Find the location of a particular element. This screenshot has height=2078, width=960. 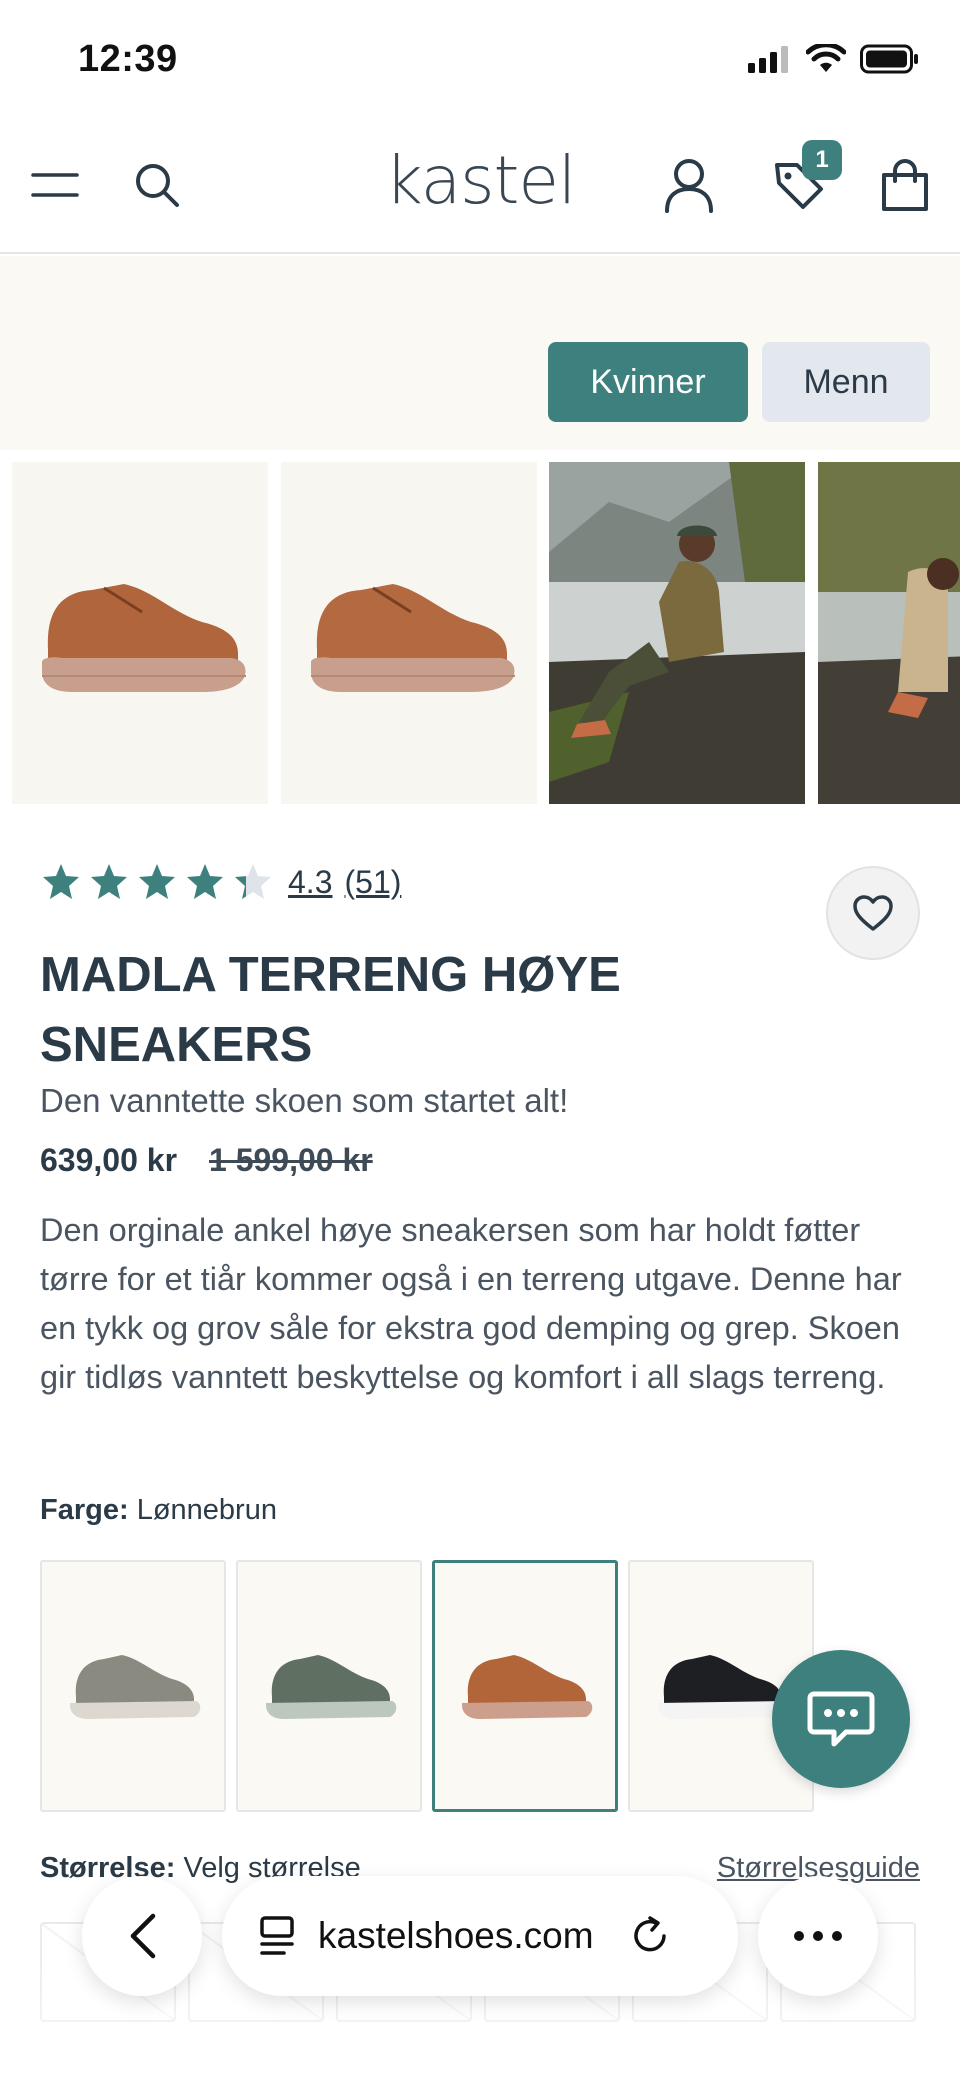

favorite-heart-button is located at coordinates (873, 913).